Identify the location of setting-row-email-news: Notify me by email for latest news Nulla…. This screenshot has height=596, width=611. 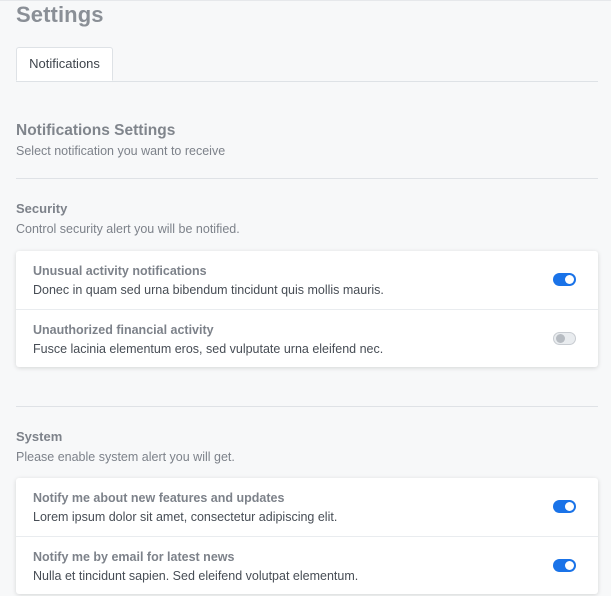
(307, 565).